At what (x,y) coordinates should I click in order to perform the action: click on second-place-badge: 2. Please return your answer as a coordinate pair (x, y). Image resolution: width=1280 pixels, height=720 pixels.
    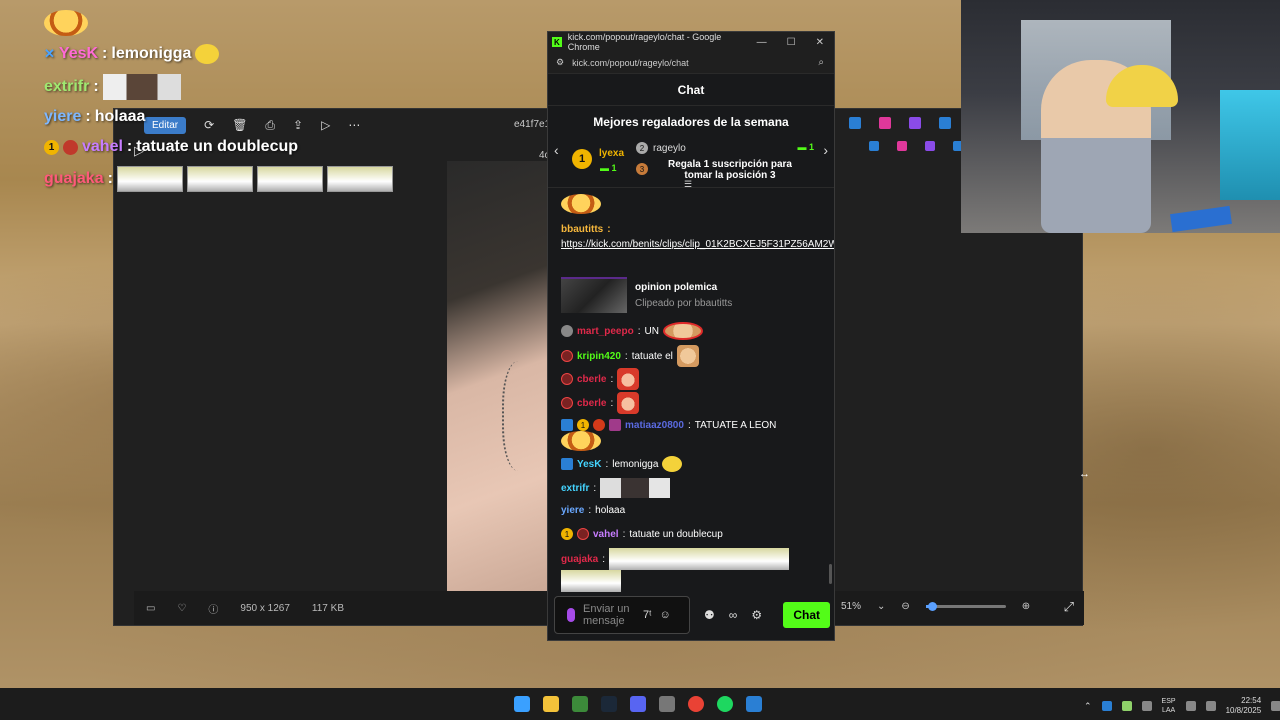
    Looking at the image, I should click on (642, 148).